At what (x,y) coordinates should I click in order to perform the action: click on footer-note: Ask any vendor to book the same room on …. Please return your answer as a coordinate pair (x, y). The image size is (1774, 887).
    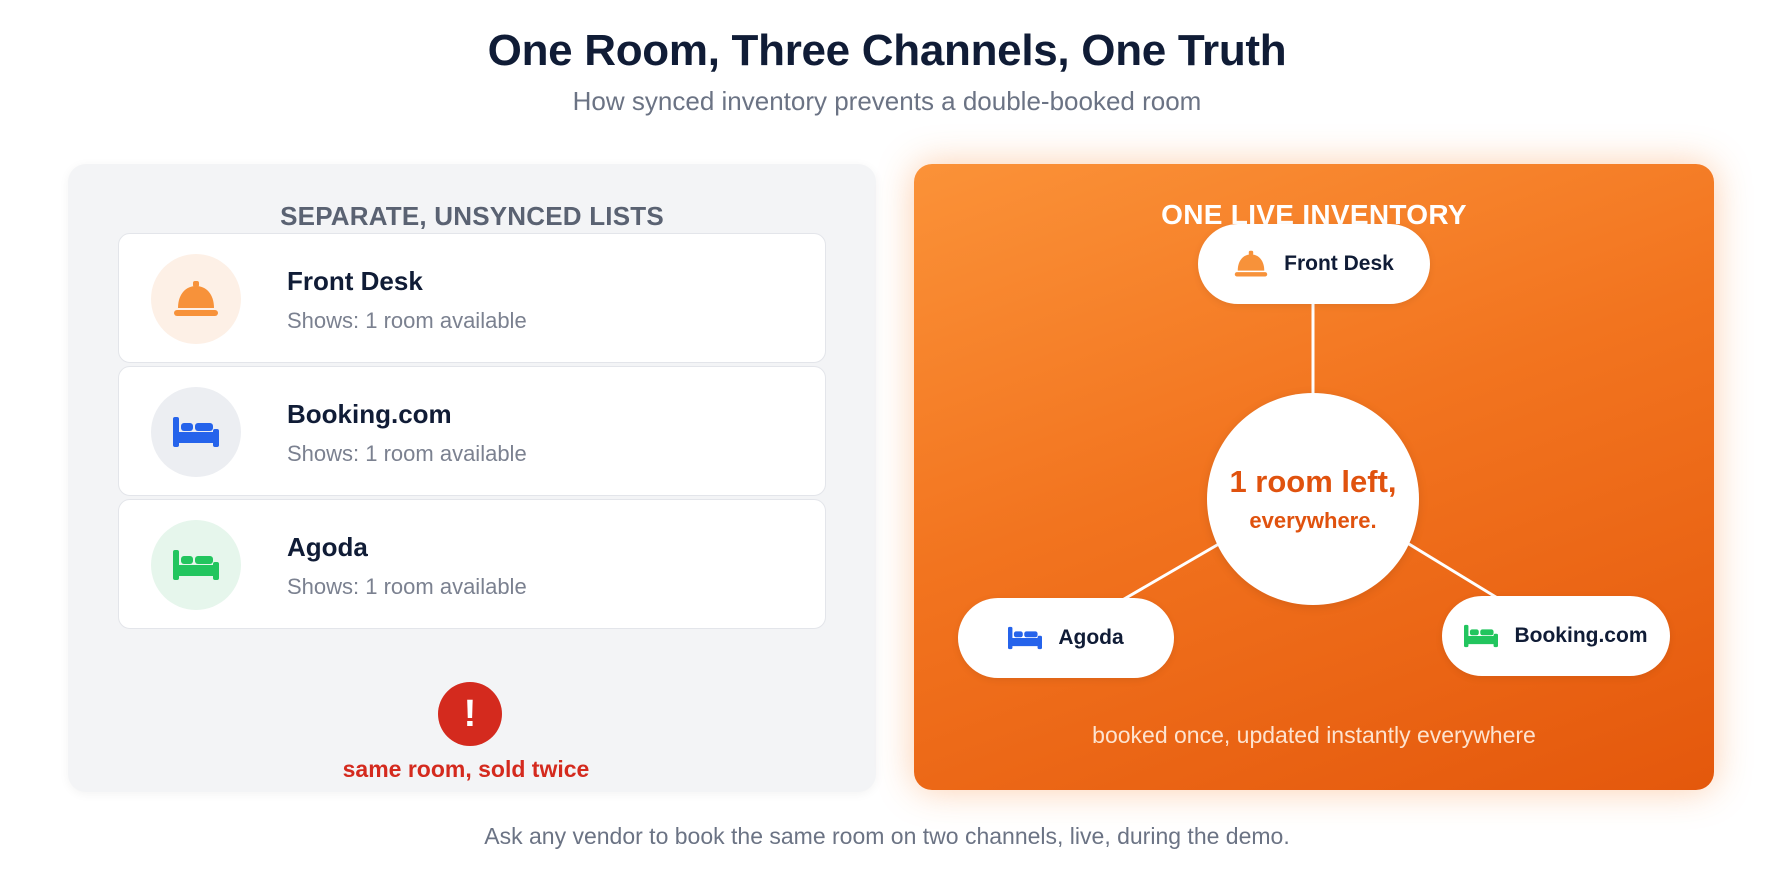
    Looking at the image, I should click on (887, 836).